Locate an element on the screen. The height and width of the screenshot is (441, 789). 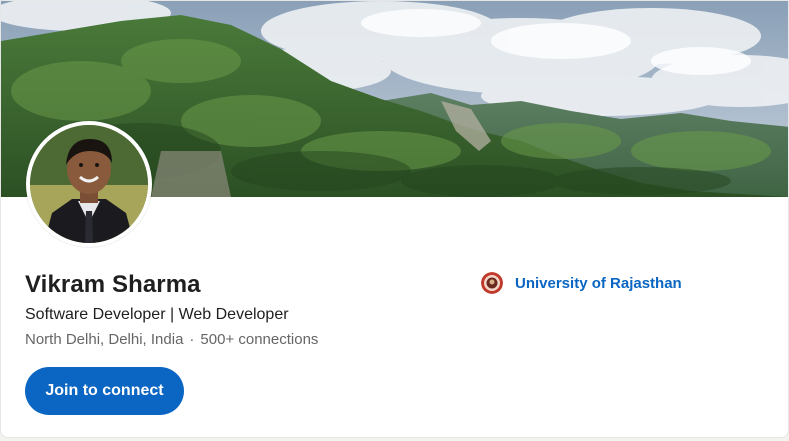
profile-photo is located at coordinates (89, 184).